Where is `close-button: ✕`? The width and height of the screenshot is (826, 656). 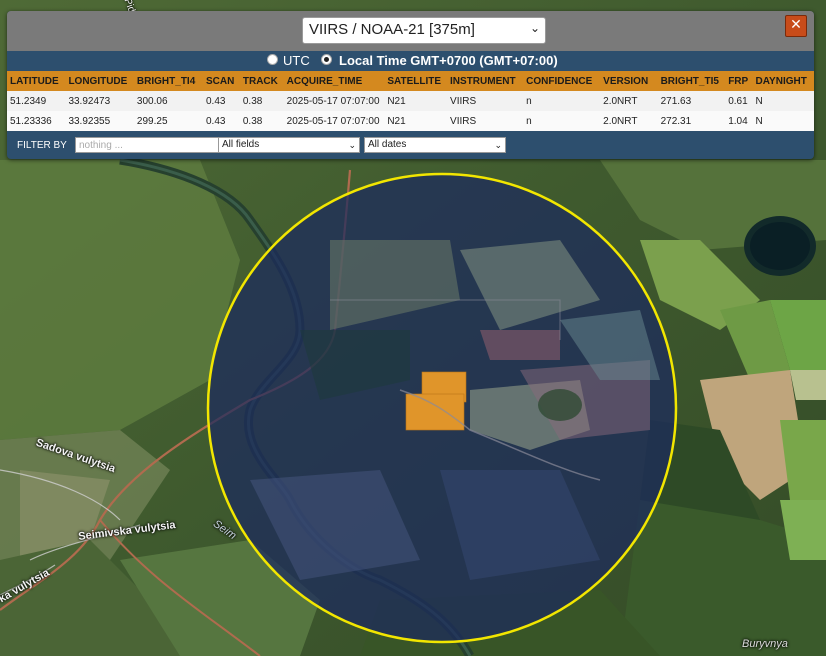 close-button: ✕ is located at coordinates (796, 26).